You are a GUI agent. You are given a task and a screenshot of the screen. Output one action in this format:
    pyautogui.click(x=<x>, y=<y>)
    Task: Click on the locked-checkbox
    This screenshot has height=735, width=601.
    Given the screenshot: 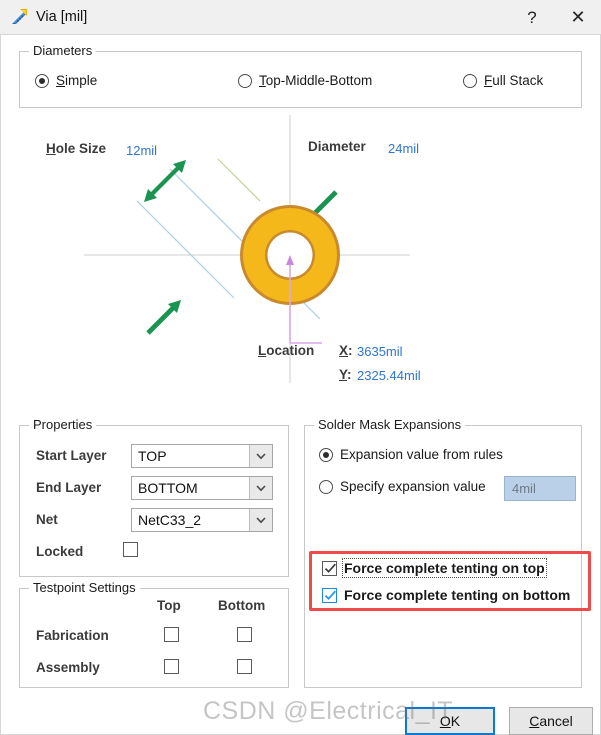 What is the action you would take?
    pyautogui.click(x=130, y=549)
    